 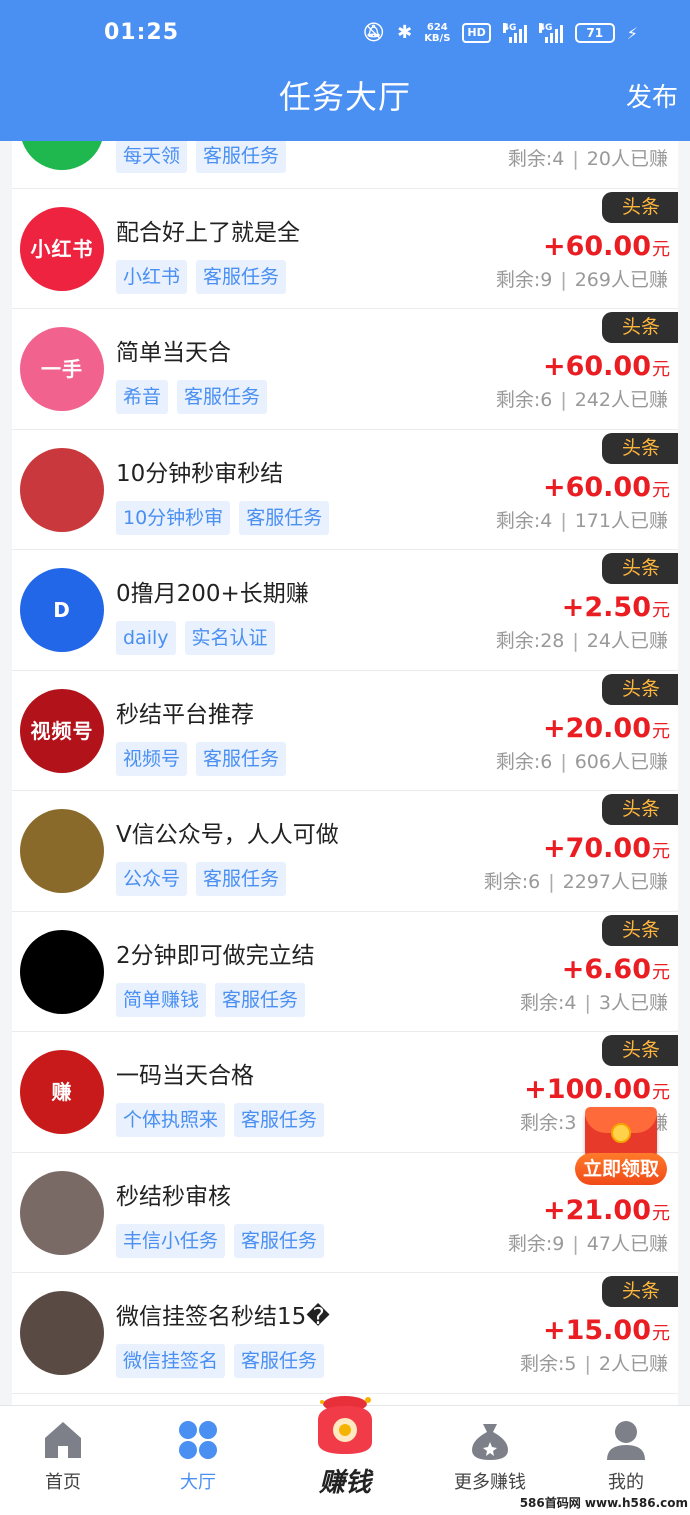 I want to click on tab-hall: 大厅, so click(x=198, y=1456).